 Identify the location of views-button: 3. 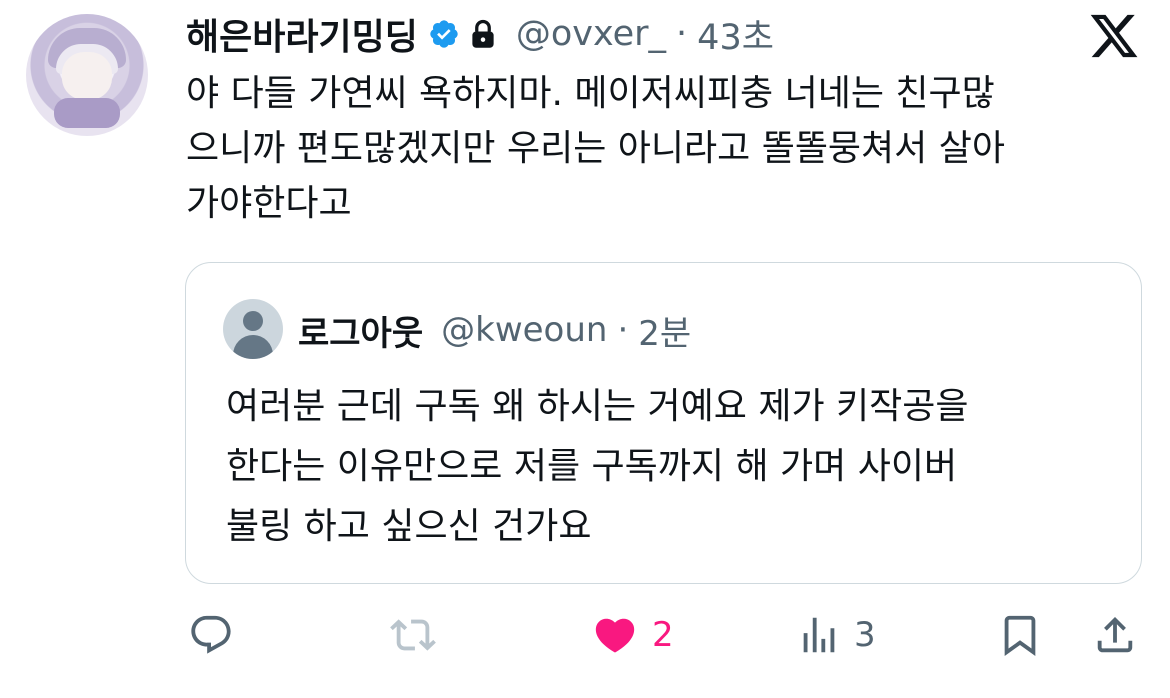
(836, 635).